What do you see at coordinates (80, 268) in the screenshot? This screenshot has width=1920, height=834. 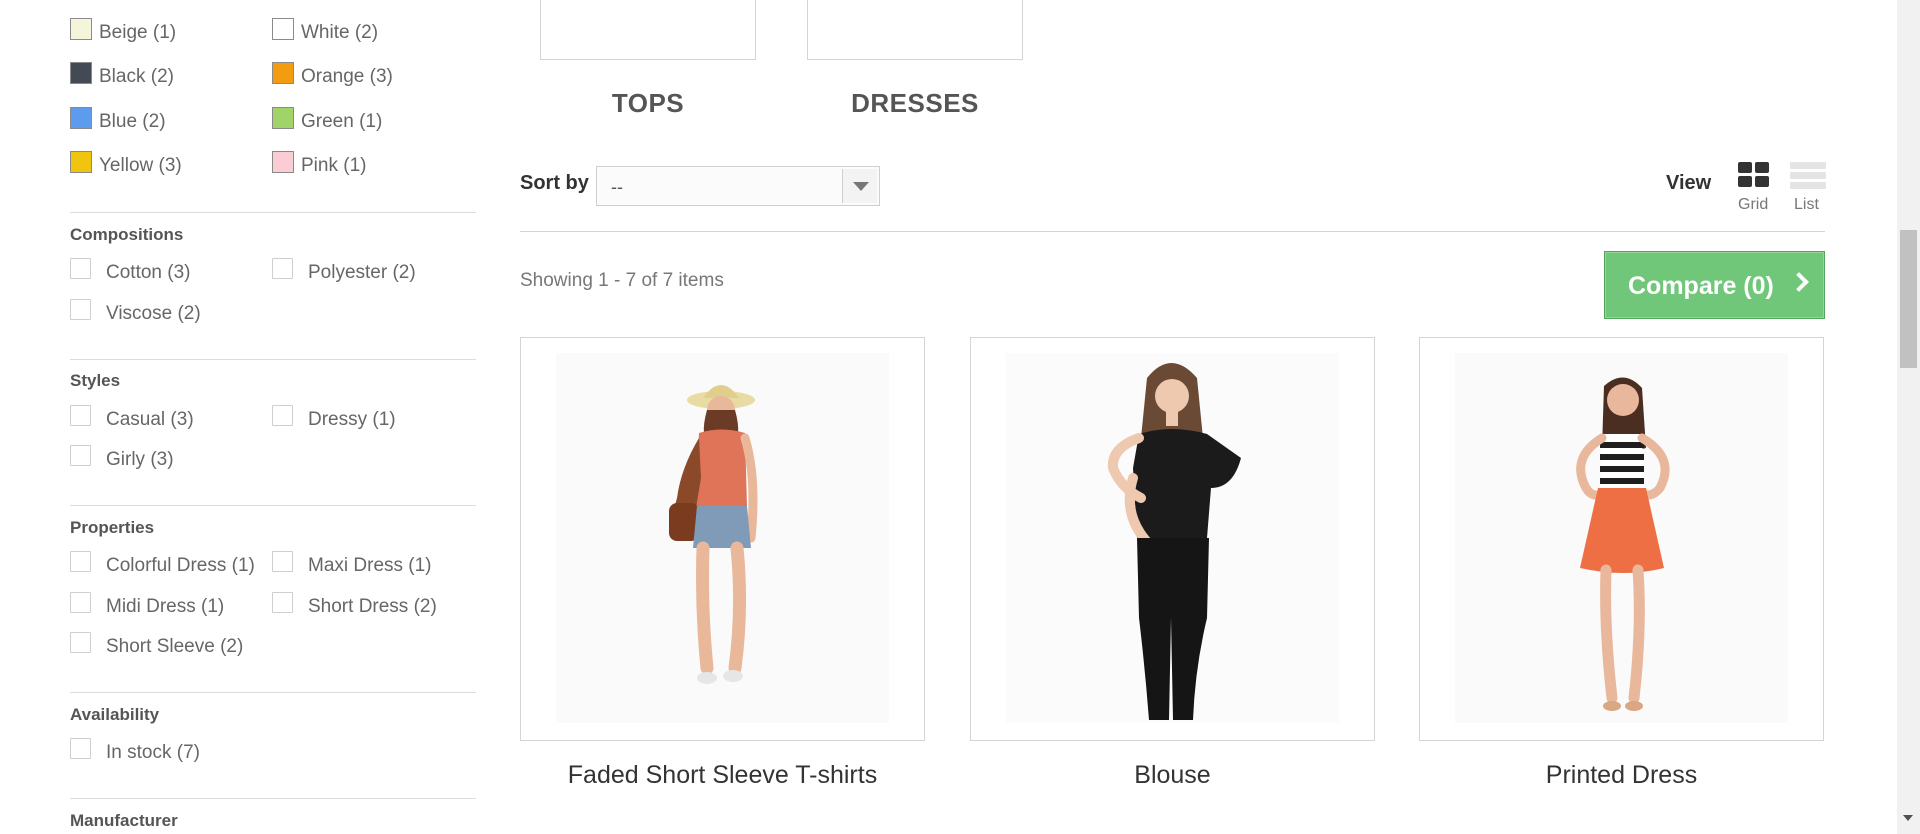 I see `filter-checkbox-cotton` at bounding box center [80, 268].